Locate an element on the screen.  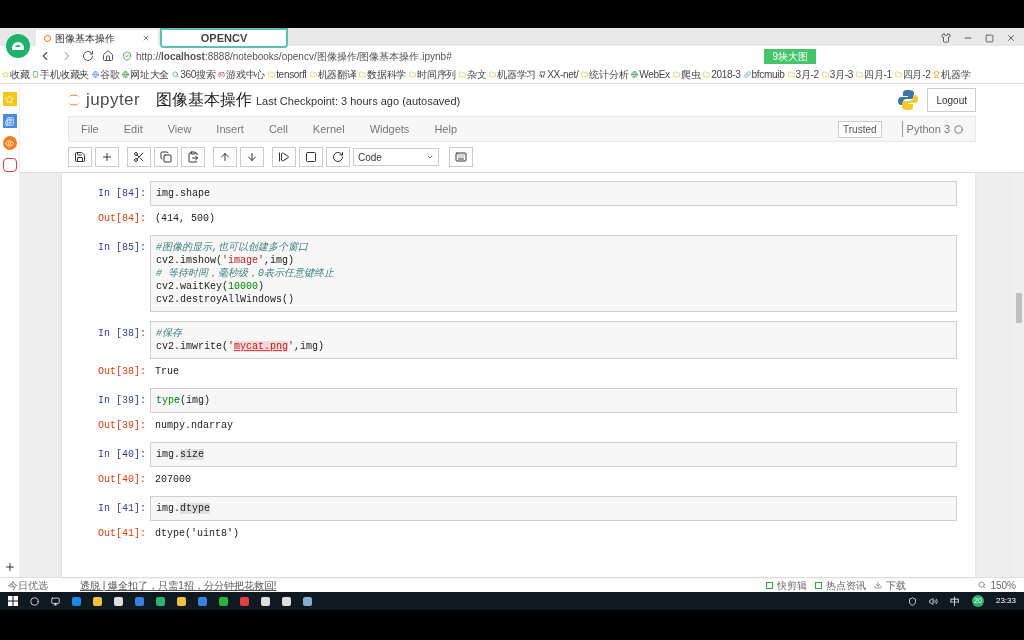
code-line: type(img) is located at coordinates (184, 400).